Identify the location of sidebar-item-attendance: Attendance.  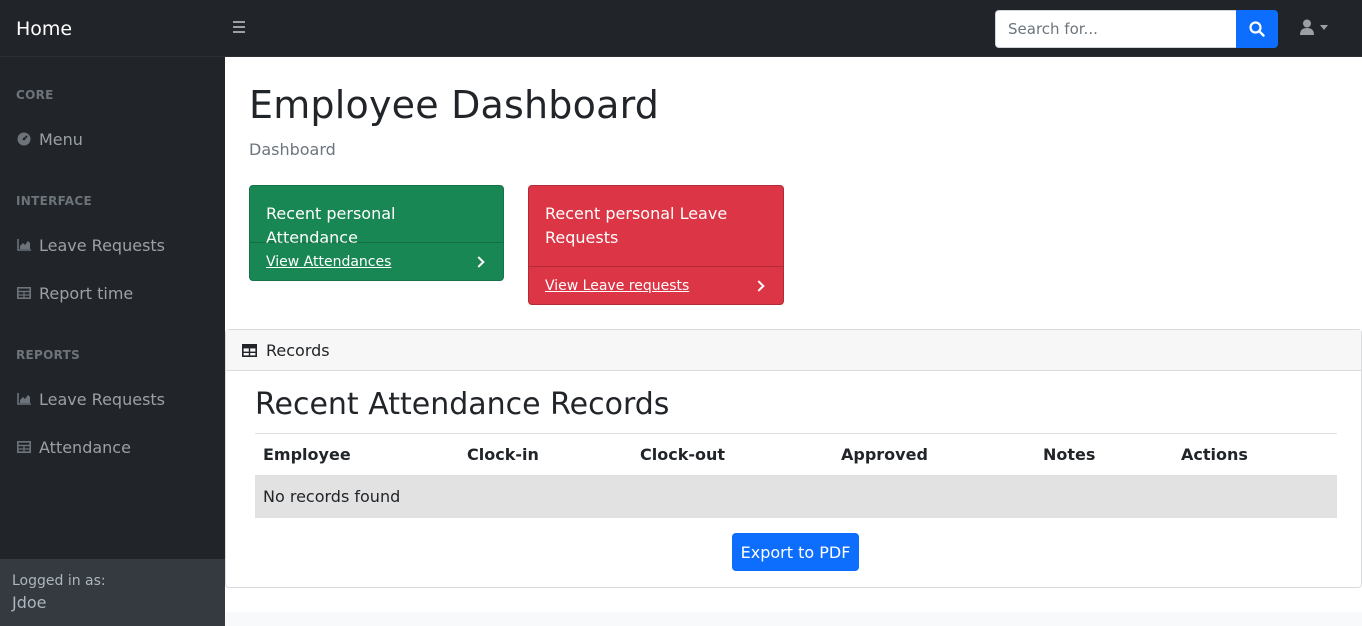
(116, 447).